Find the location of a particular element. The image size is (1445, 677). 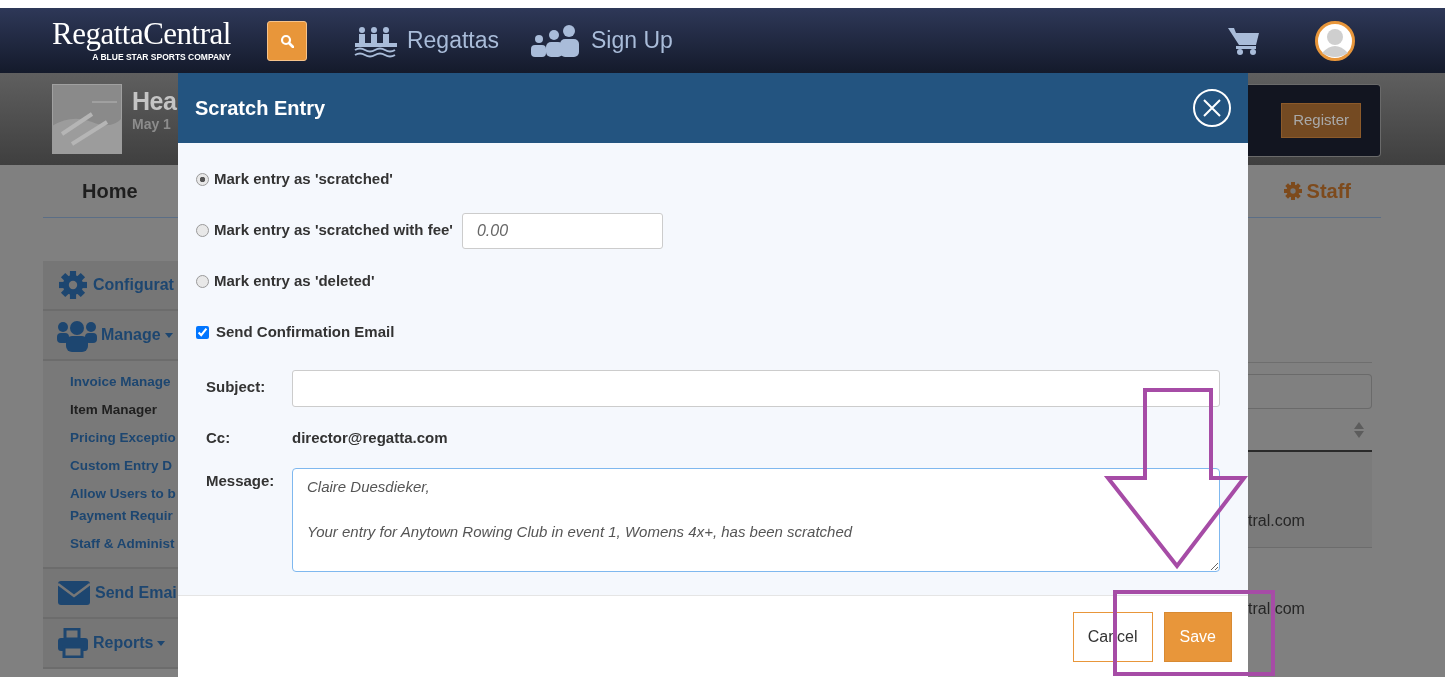

sidebar-link: Pricing Exceptio is located at coordinates (110, 438).